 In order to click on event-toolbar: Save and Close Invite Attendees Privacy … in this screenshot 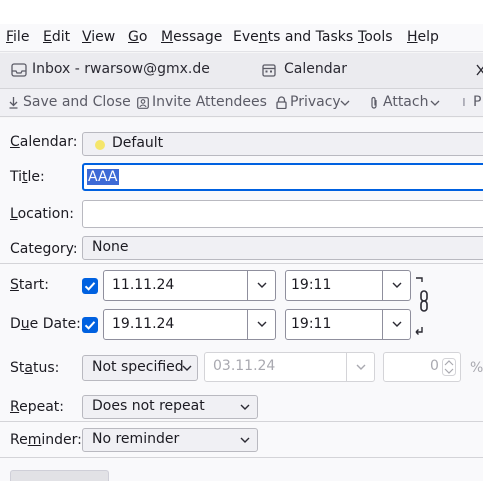, I will do `click(241, 103)`.